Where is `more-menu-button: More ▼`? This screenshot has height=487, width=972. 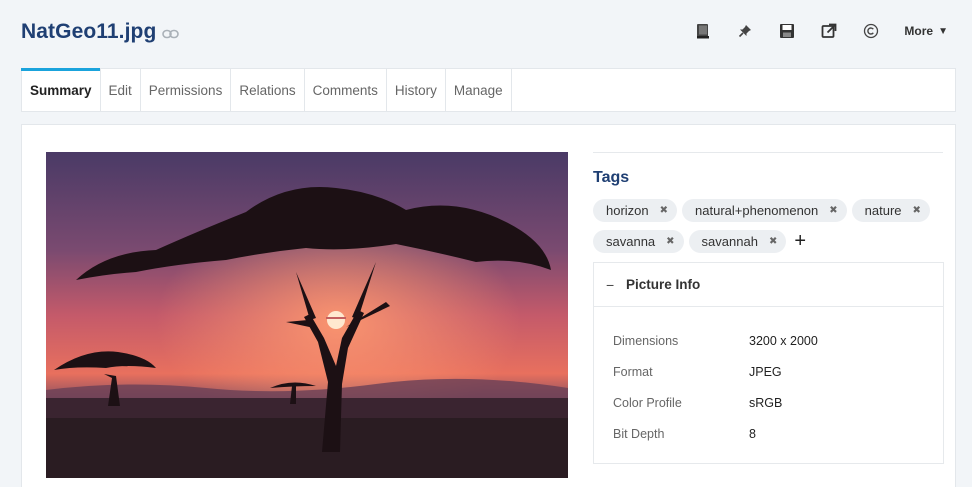
more-menu-button: More ▼ is located at coordinates (926, 31).